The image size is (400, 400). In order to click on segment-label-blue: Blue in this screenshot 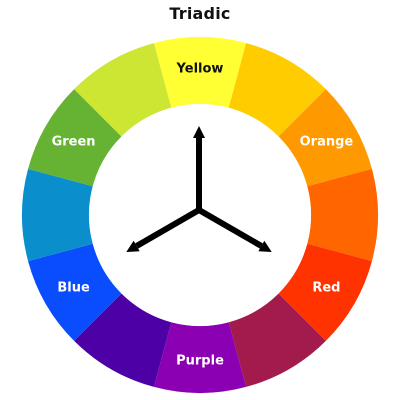, I will do `click(73, 288)`.